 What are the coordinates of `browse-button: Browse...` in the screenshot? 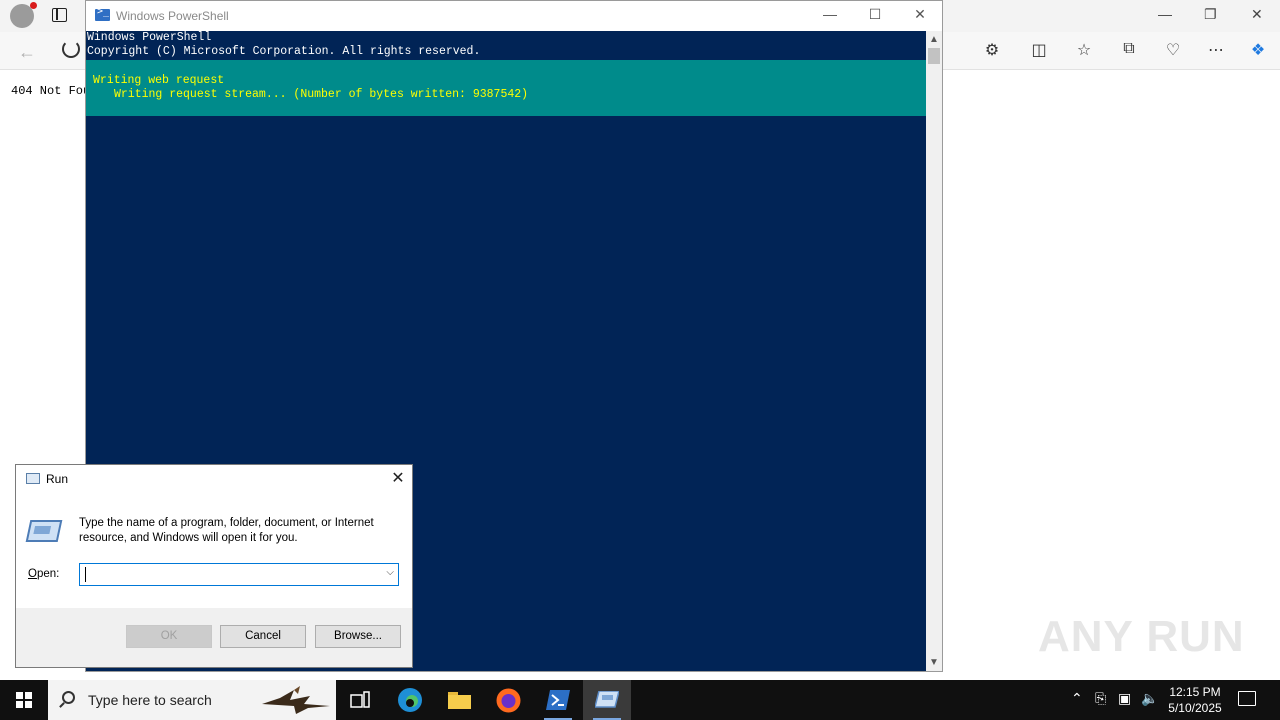 It's located at (358, 636).